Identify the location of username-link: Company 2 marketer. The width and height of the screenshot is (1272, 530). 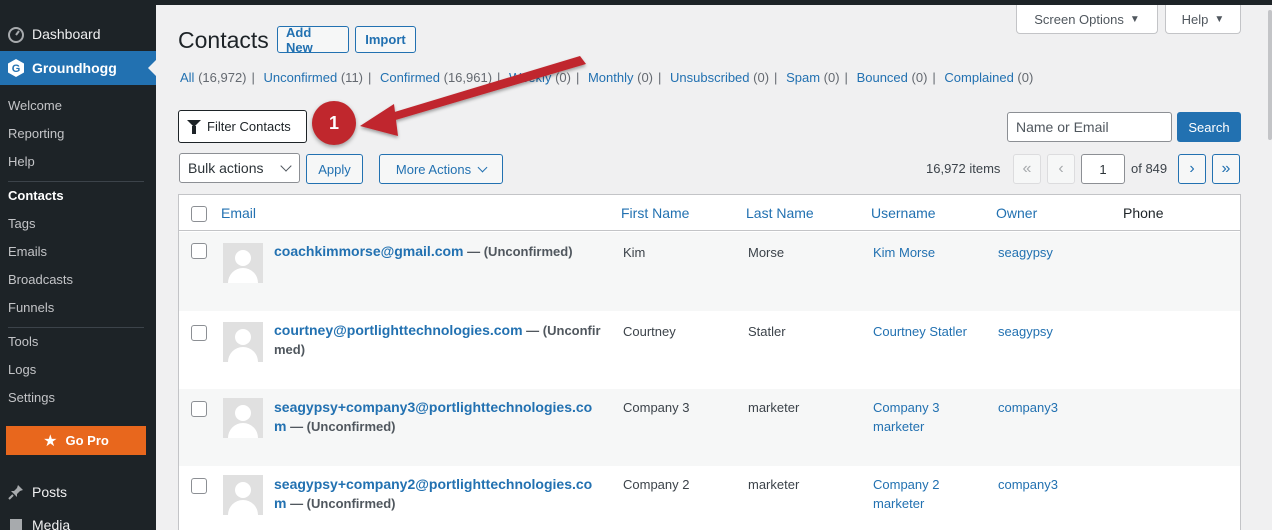
(913, 494).